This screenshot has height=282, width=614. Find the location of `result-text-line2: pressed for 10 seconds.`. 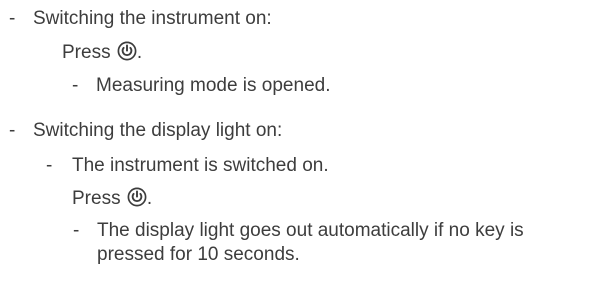

result-text-line2: pressed for 10 seconds. is located at coordinates (198, 254).